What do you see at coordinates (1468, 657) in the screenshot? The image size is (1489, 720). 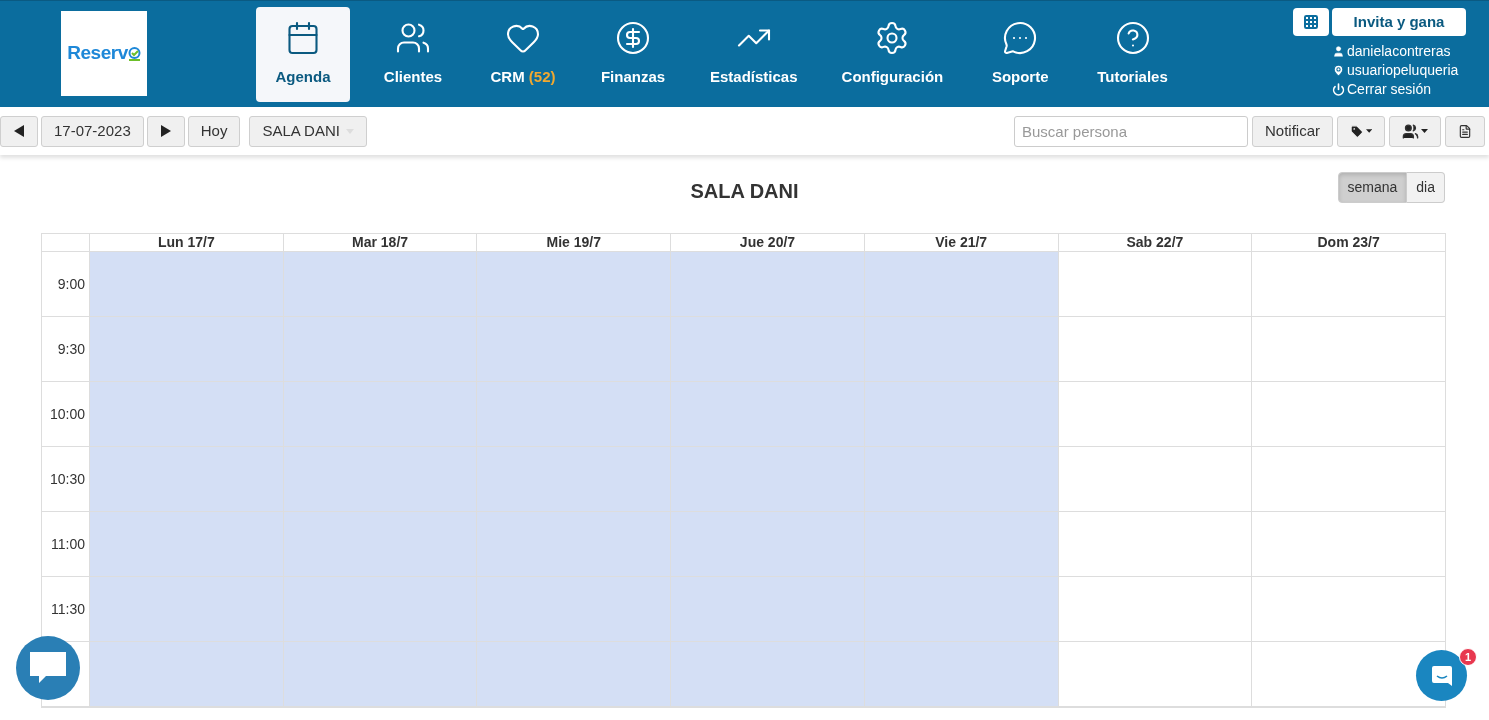 I see `notification-badge: 1` at bounding box center [1468, 657].